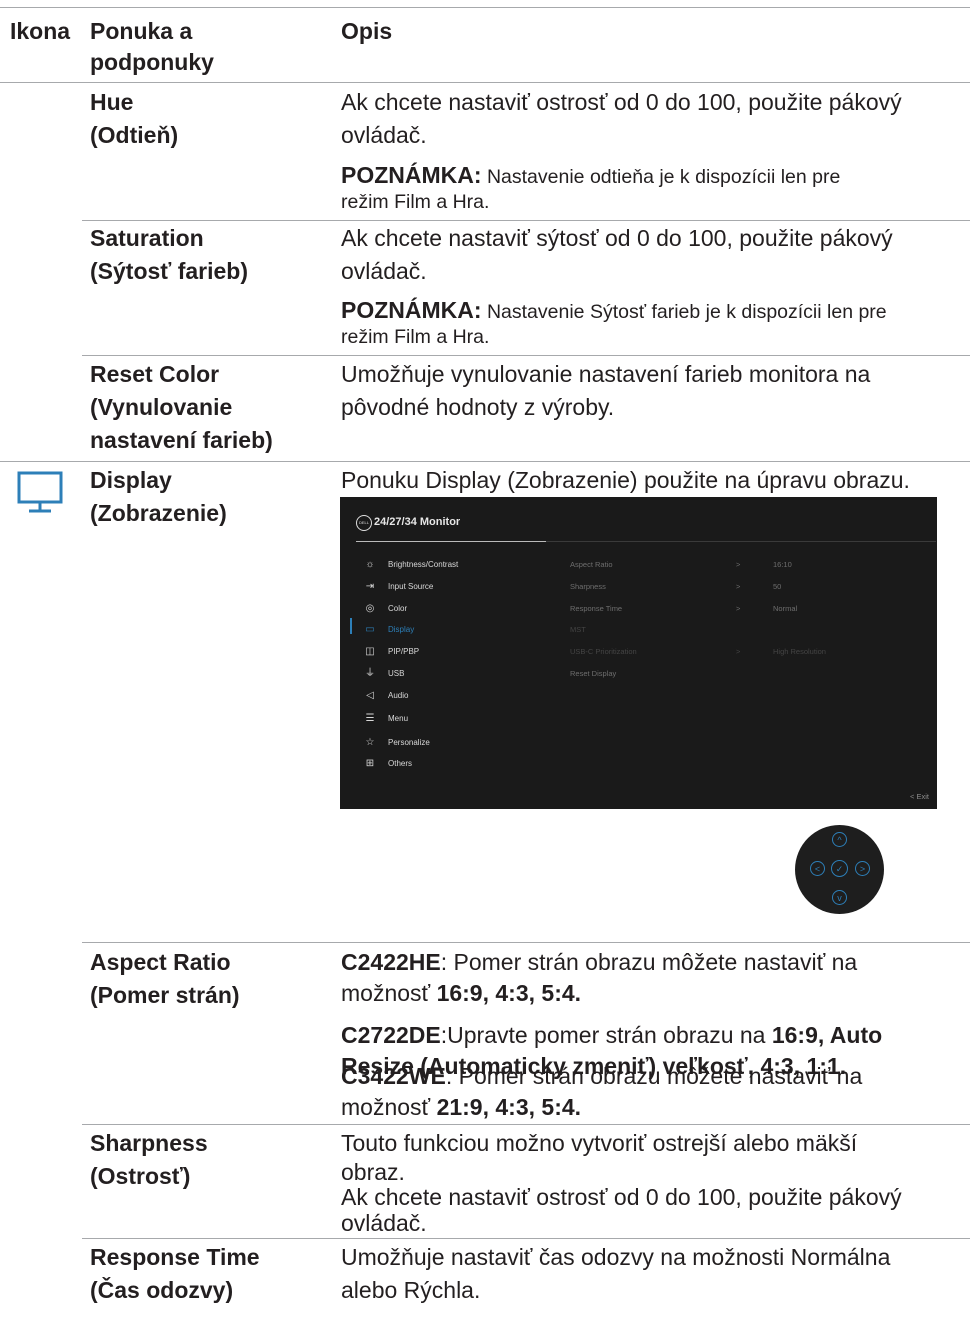 This screenshot has height=1331, width=970. I want to click on dell-logo: DELL, so click(364, 523).